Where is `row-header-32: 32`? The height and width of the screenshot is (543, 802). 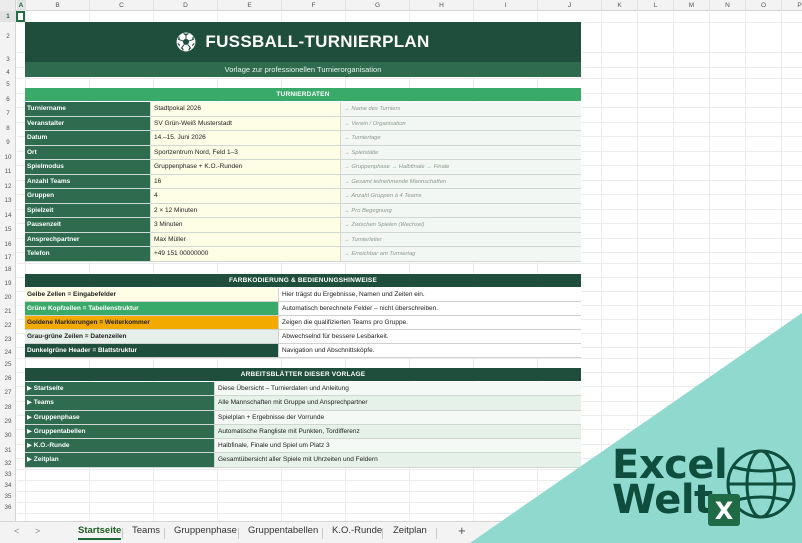
row-header-32: 32 is located at coordinates (8, 463).